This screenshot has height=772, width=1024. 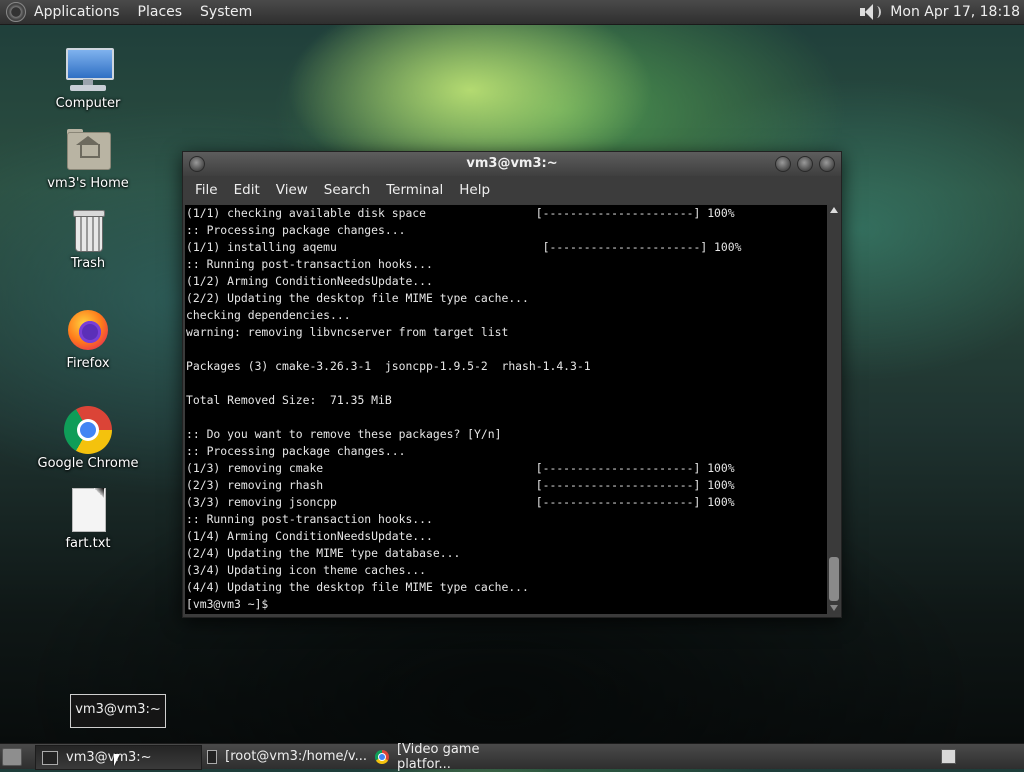 I want to click on desktop-icon-computer: Computer, so click(x=88, y=78).